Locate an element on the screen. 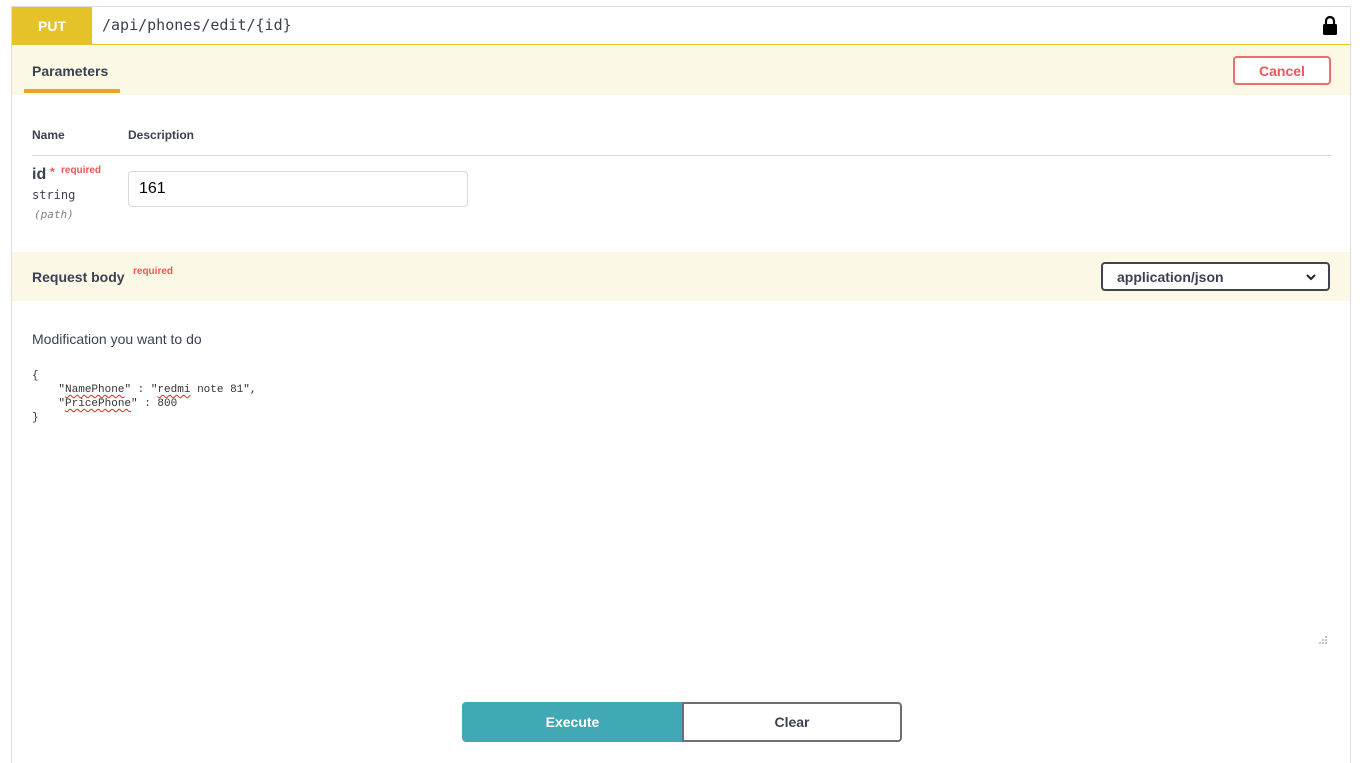 The height and width of the screenshot is (763, 1363). cancel-button: Cancel is located at coordinates (1282, 70).